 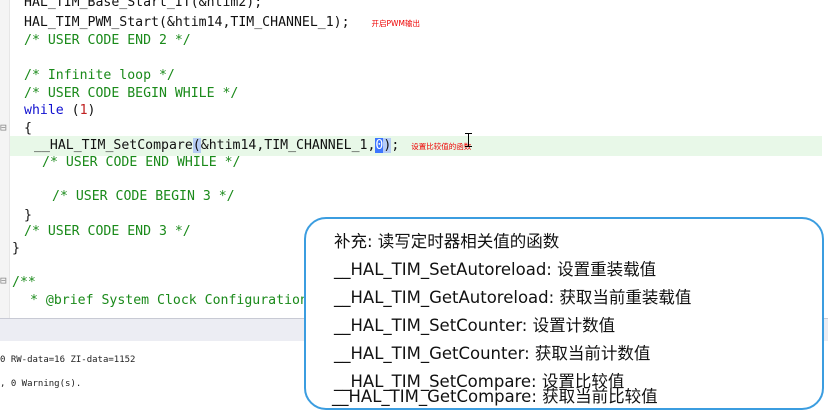 I want to click on code-line: /* USER CODE END WHILE */, so click(x=141, y=163).